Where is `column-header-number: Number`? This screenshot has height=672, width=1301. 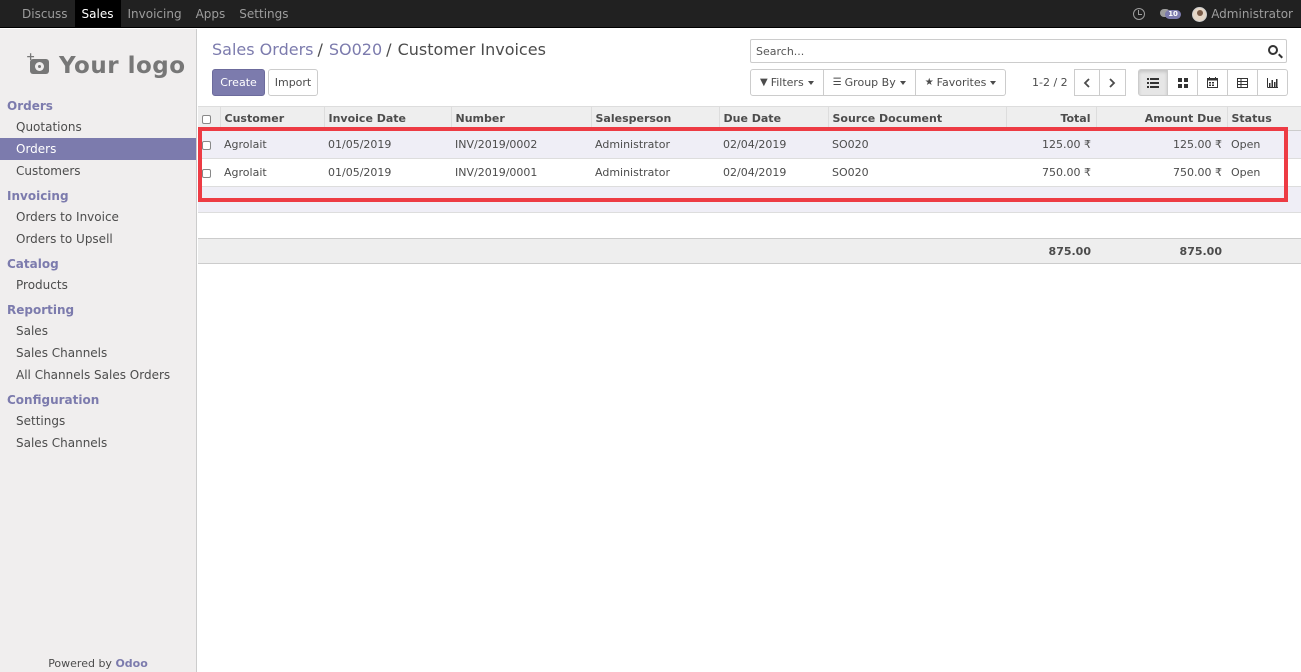
column-header-number: Number is located at coordinates (520, 118).